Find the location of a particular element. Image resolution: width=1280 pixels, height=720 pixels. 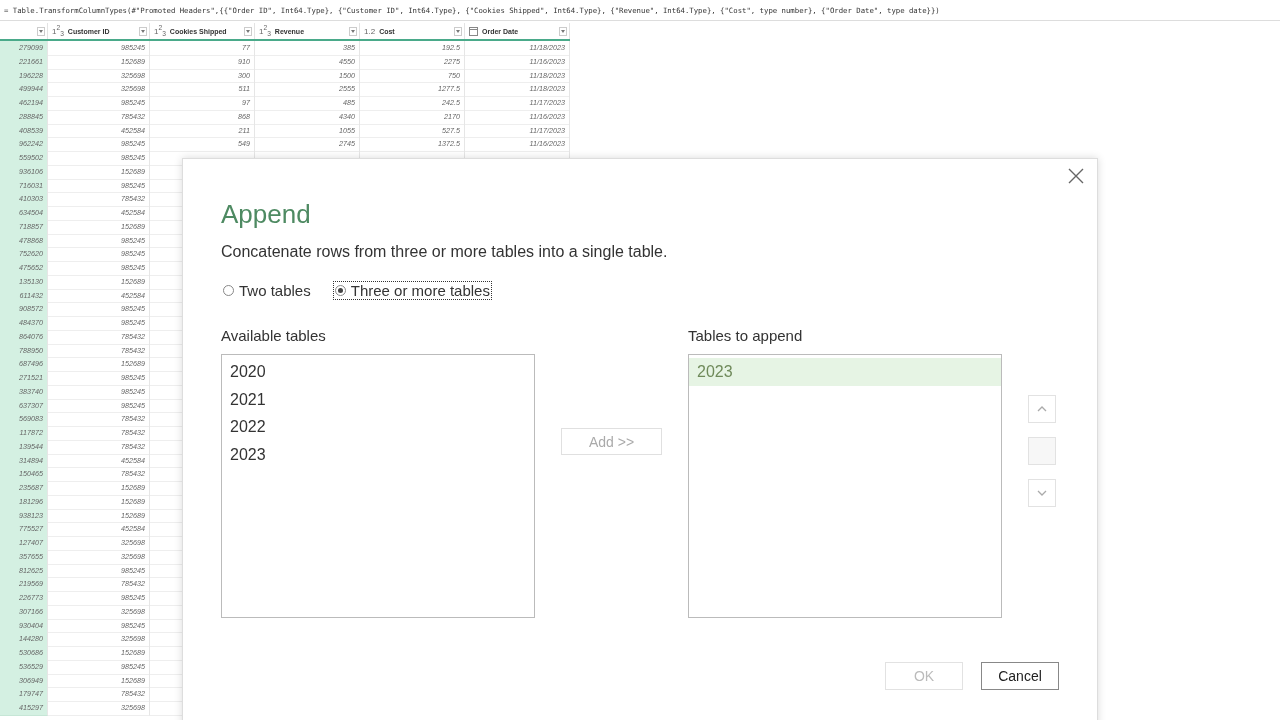

calendar-icon is located at coordinates (473, 31).